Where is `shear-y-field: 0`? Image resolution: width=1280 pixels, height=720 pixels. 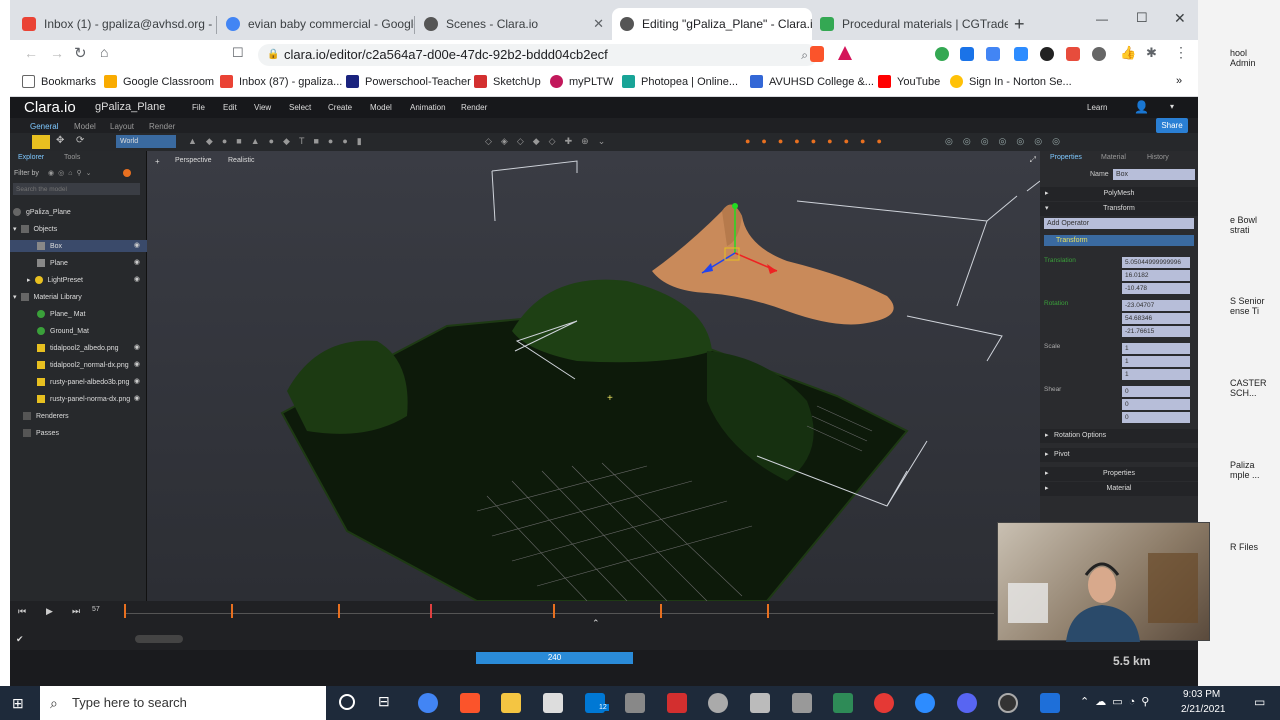
shear-y-field: 0 is located at coordinates (1156, 404).